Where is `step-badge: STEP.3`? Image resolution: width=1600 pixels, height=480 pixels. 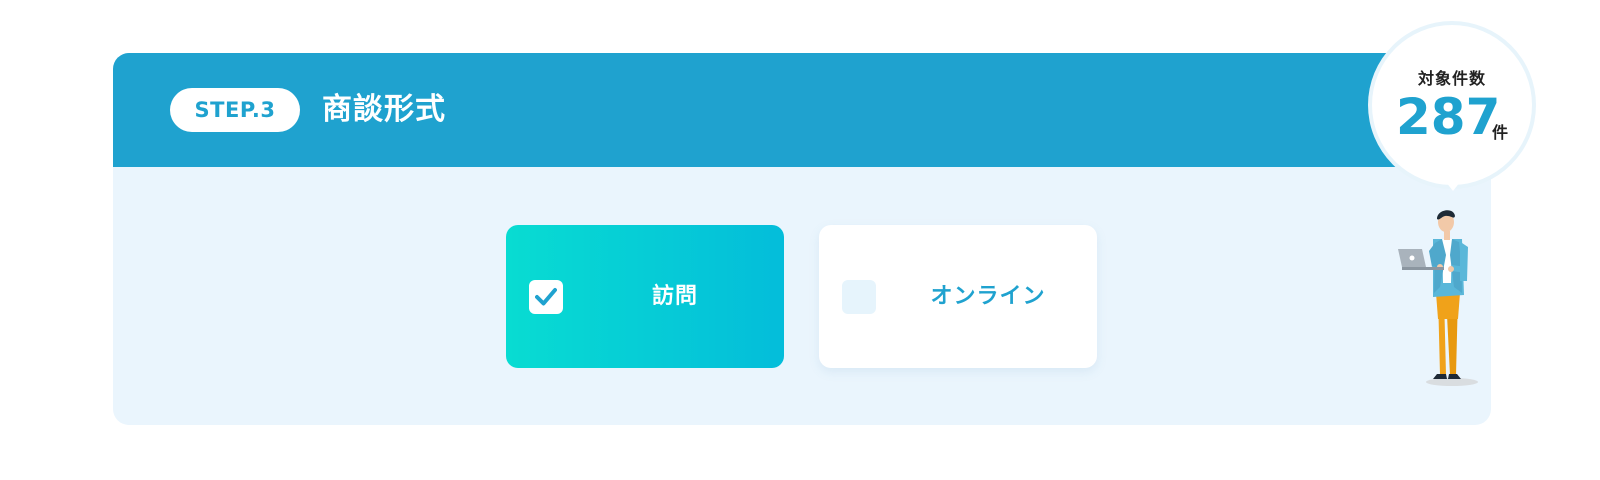
step-badge: STEP.3 is located at coordinates (235, 110).